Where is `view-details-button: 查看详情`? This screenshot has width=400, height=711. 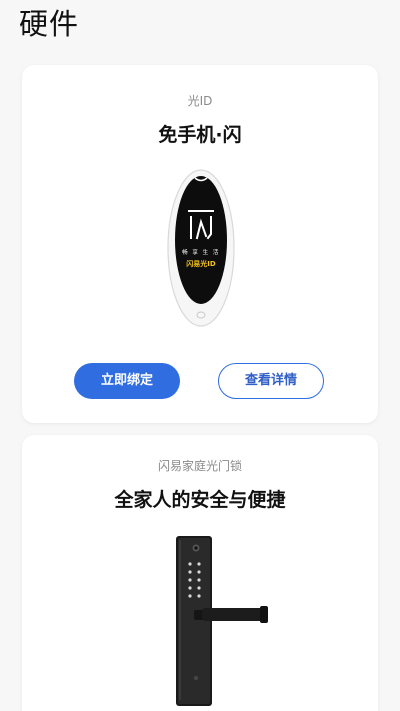
view-details-button: 查看详情 is located at coordinates (271, 381).